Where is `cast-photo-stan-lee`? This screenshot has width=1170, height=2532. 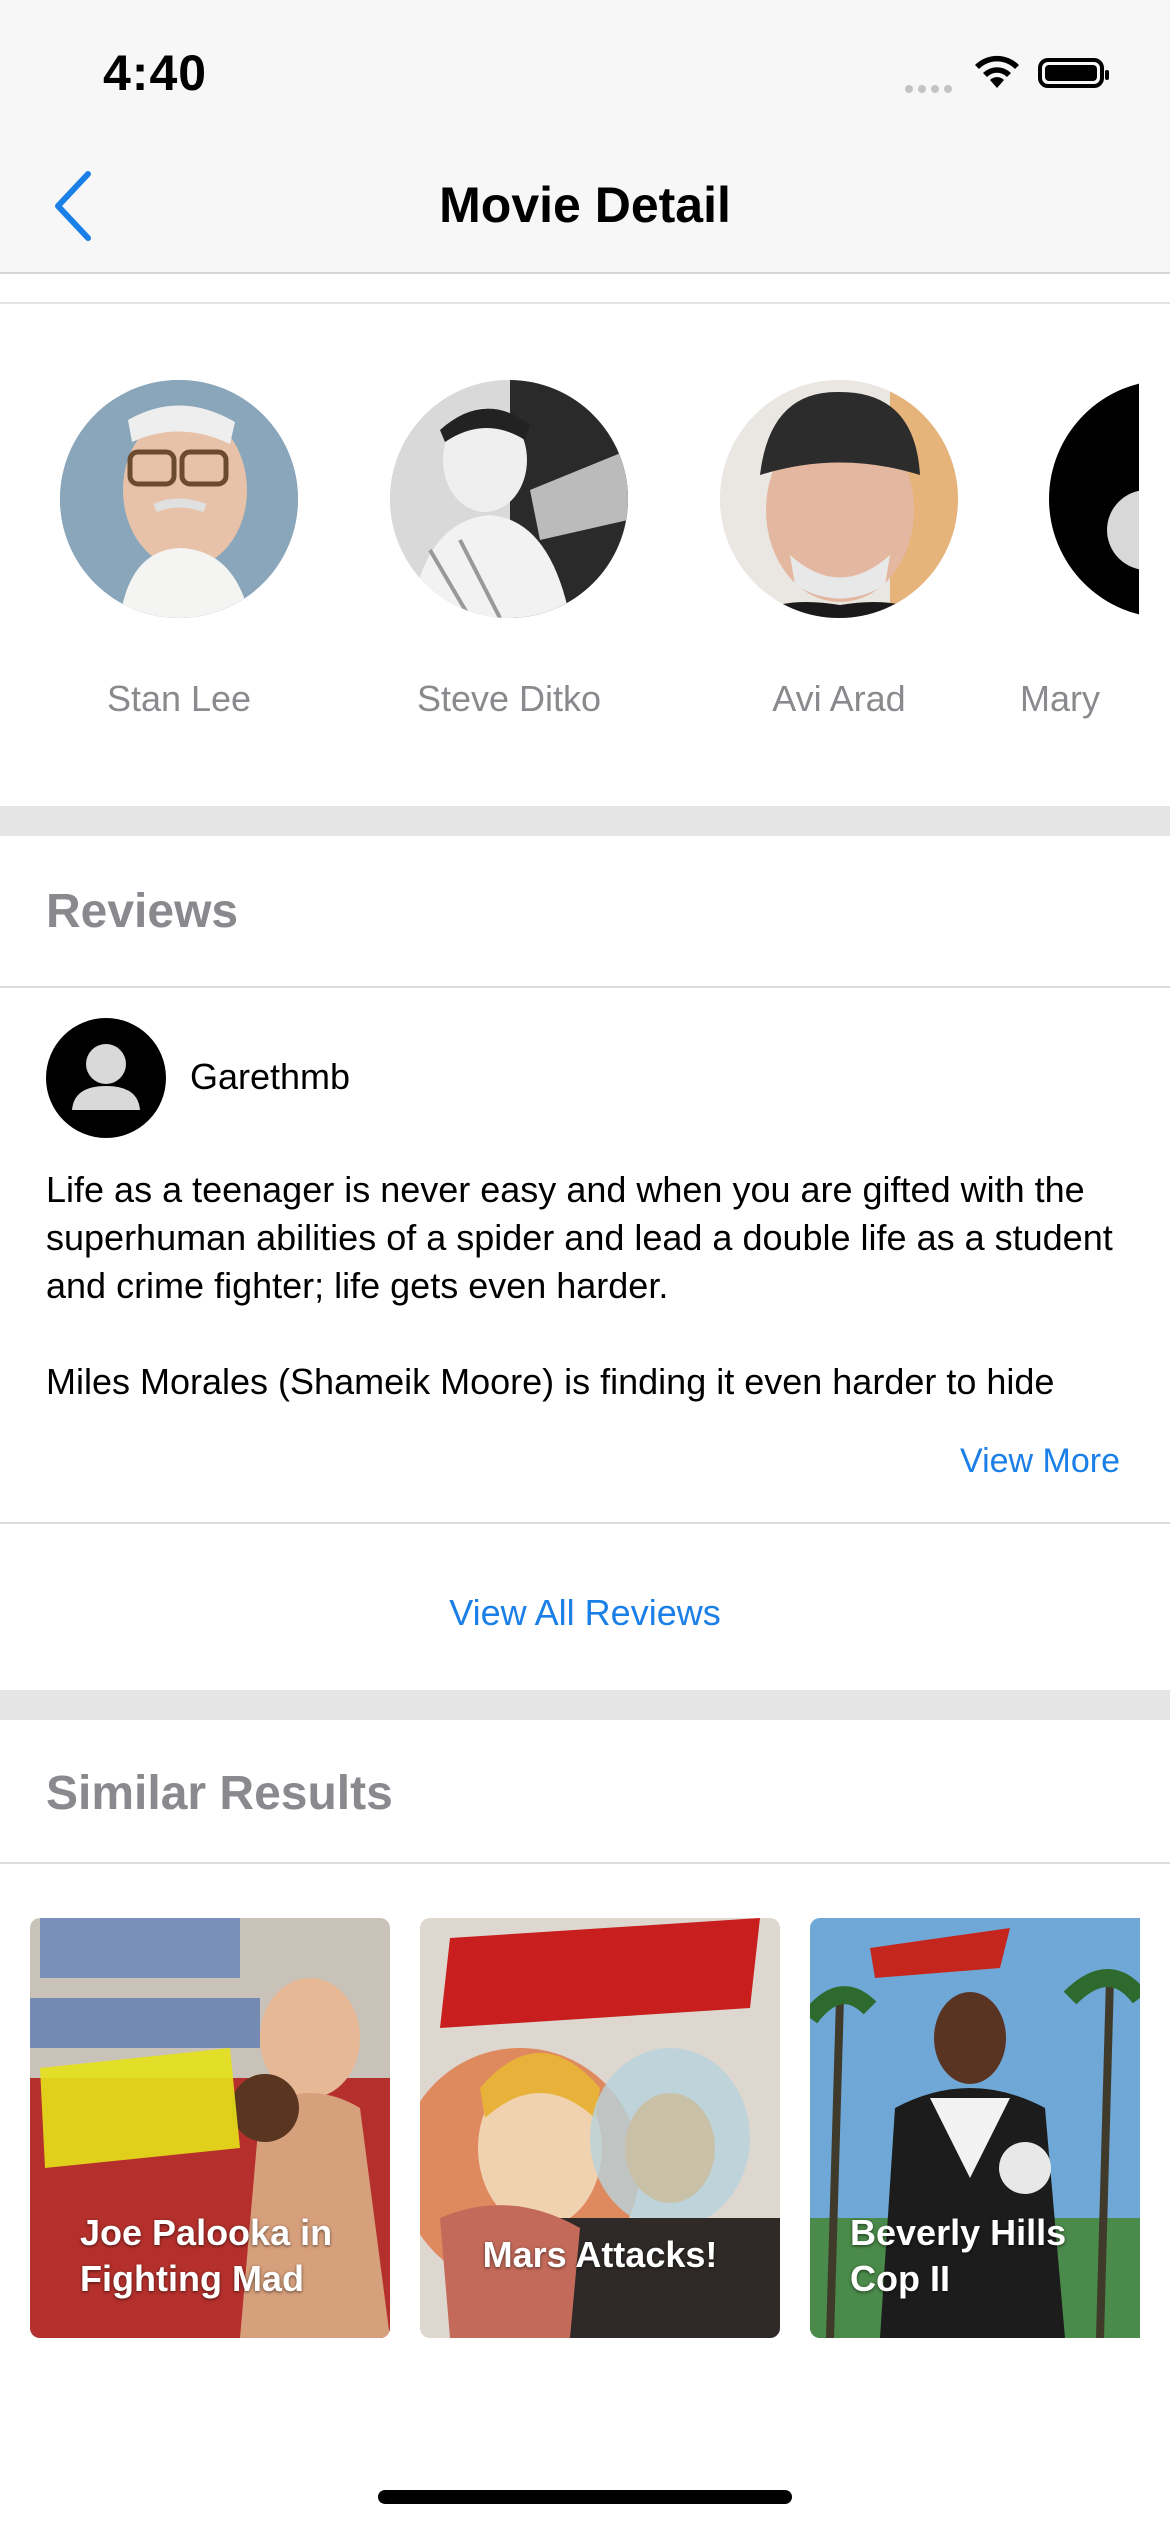
cast-photo-stan-lee is located at coordinates (179, 499).